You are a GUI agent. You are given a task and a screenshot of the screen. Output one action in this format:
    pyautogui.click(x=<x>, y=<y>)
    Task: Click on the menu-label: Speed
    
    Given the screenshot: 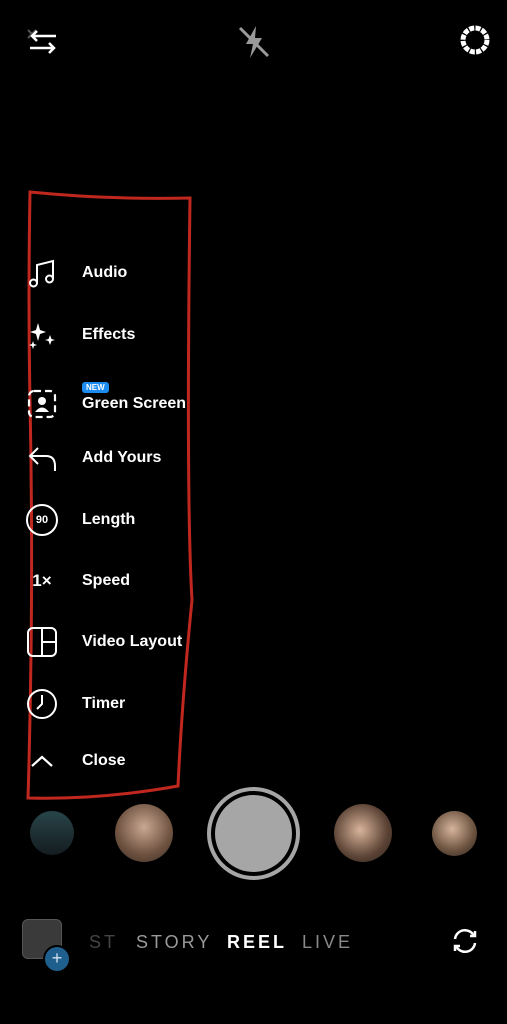 What is the action you would take?
    pyautogui.click(x=106, y=580)
    